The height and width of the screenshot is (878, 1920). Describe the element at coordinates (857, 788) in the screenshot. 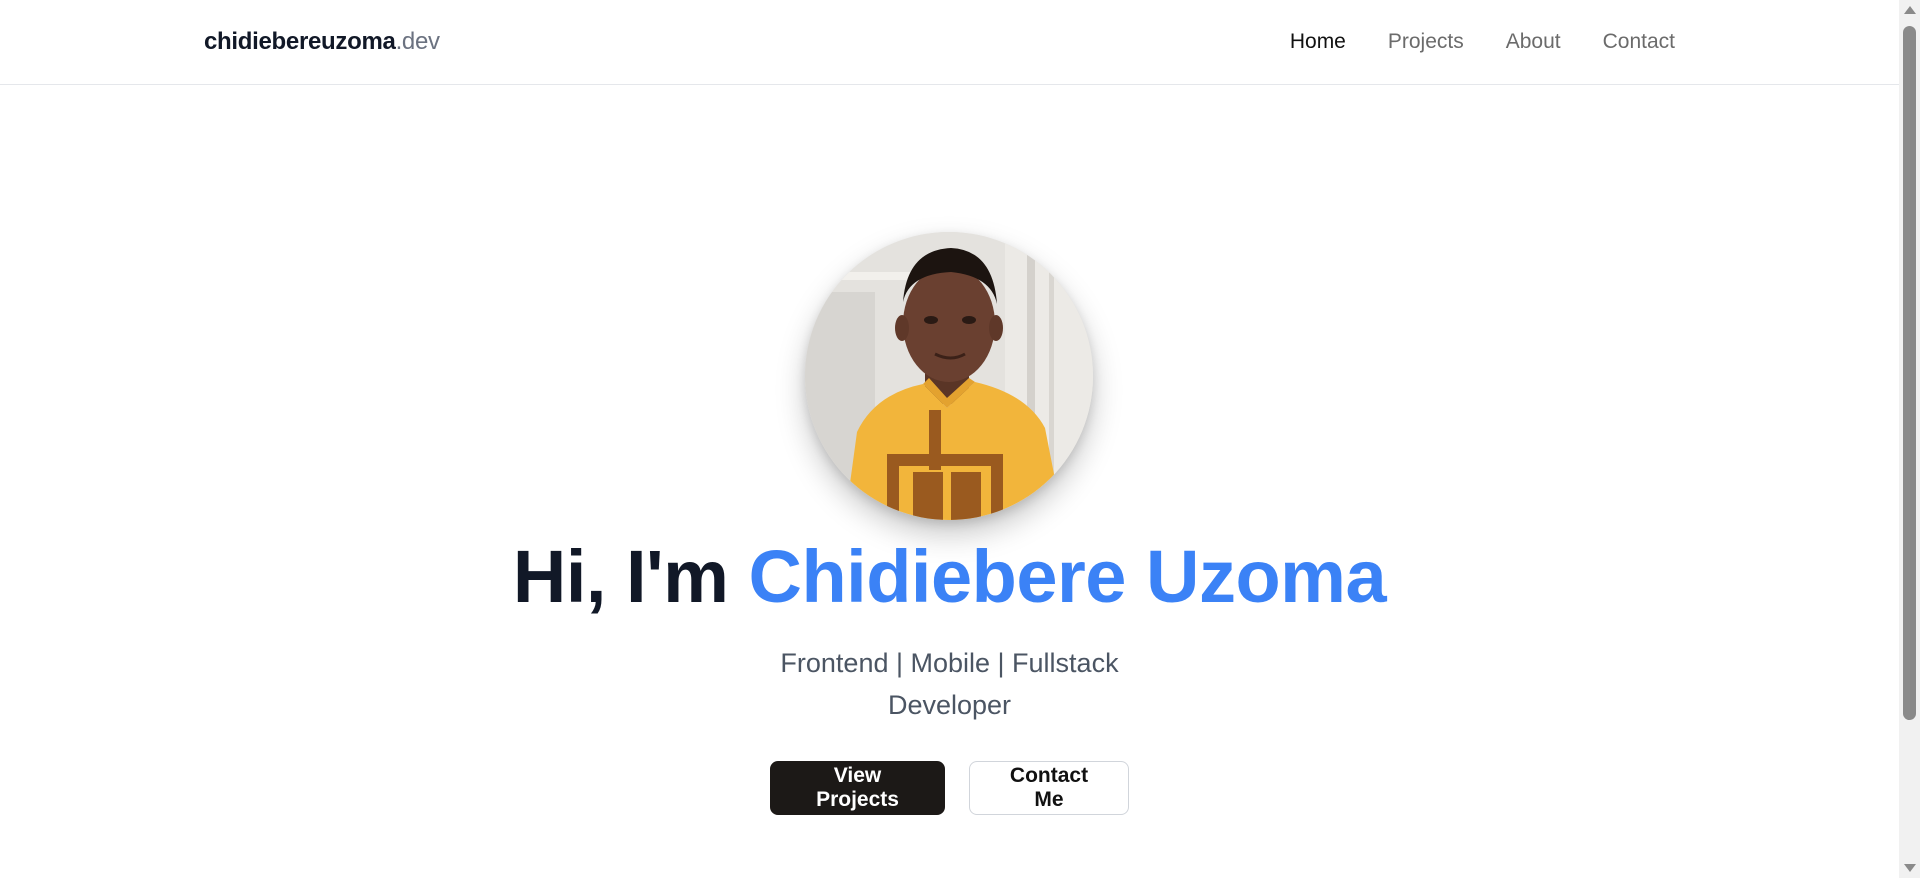

I see `view-projects-button: View Projects` at that location.